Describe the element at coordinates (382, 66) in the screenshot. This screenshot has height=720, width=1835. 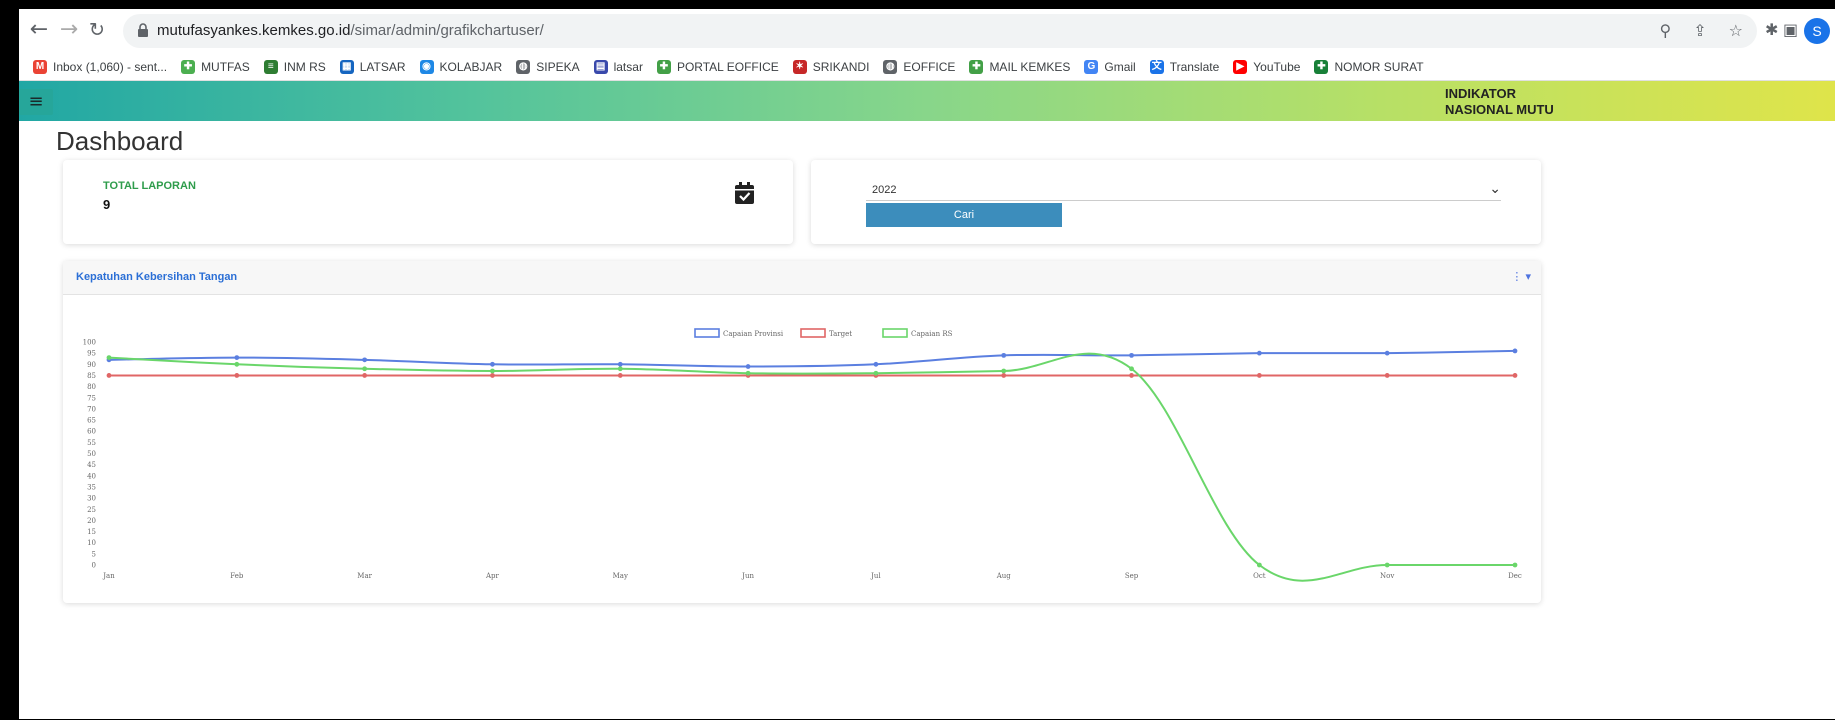
I see `bookmark-label: LATSAR` at that location.